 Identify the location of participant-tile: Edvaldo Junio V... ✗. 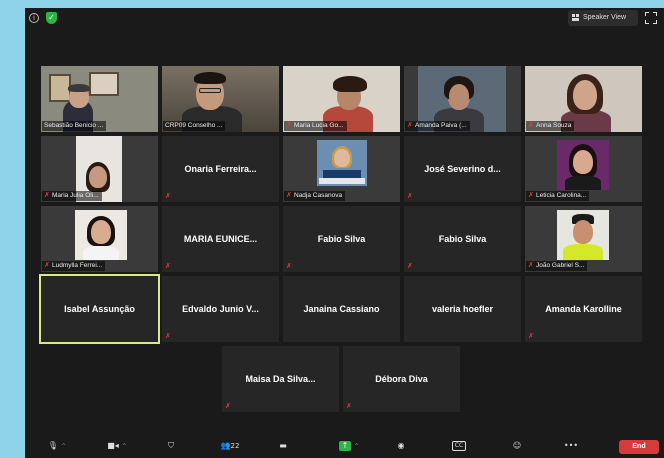
(220, 309).